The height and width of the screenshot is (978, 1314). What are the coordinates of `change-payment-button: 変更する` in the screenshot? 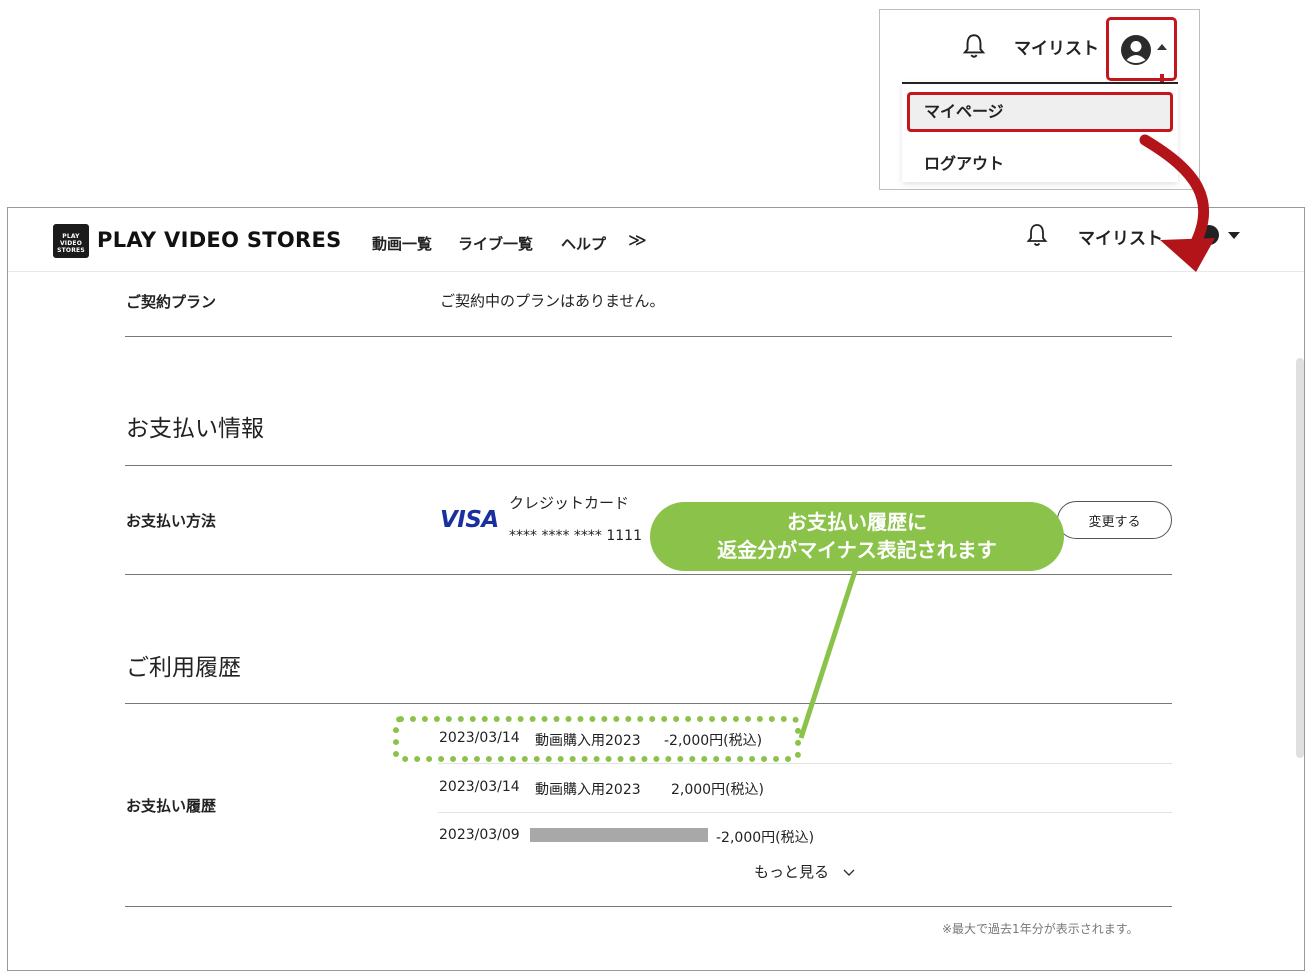 It's located at (1114, 520).